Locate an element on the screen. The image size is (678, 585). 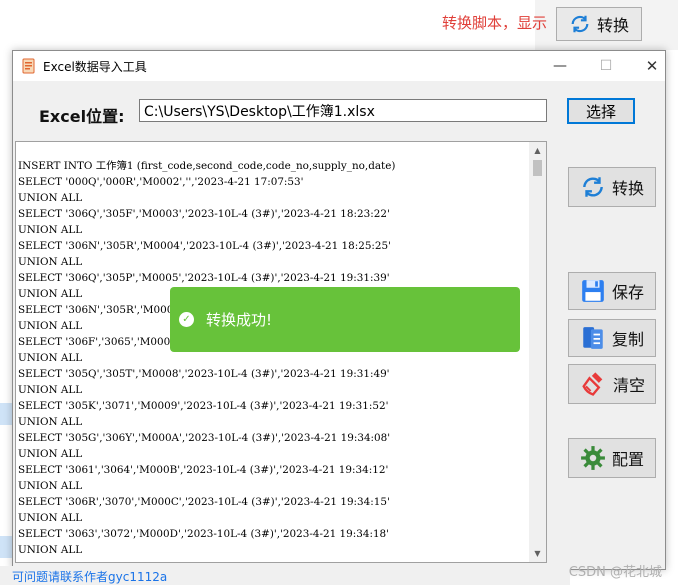
save-label: 保存 is located at coordinates (627, 292).